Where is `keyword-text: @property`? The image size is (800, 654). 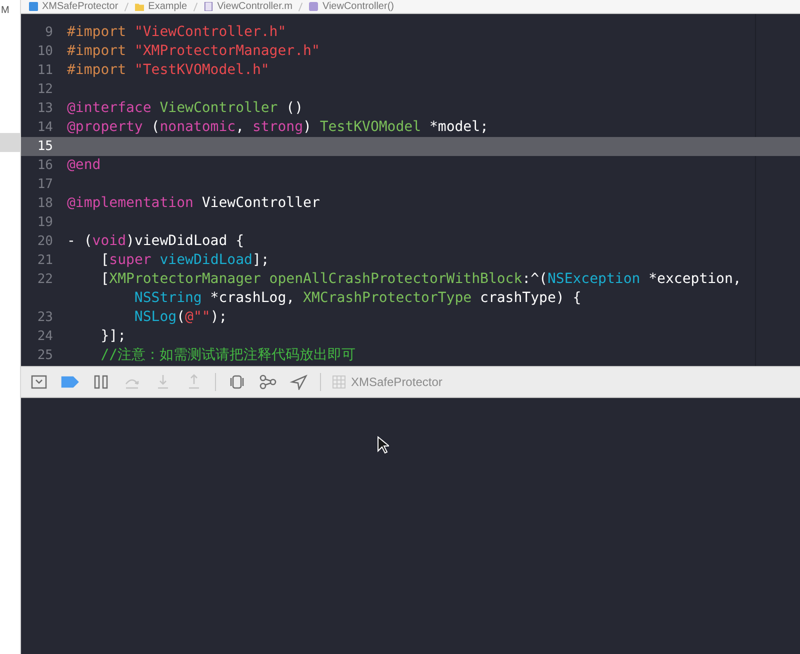 keyword-text: @property is located at coordinates (105, 127).